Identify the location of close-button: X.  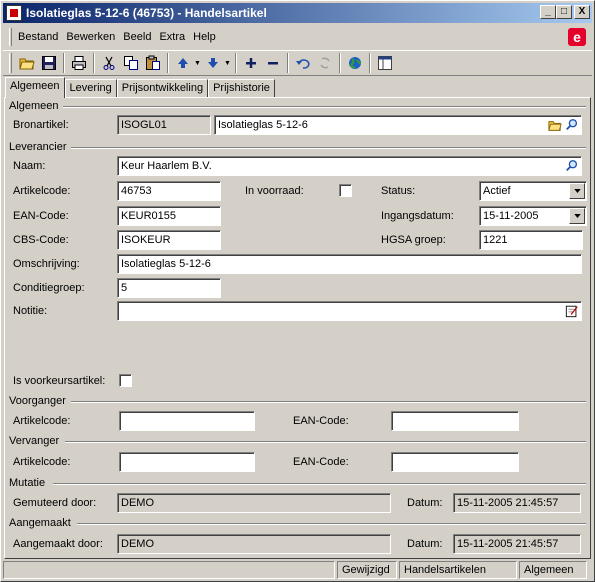
(582, 12).